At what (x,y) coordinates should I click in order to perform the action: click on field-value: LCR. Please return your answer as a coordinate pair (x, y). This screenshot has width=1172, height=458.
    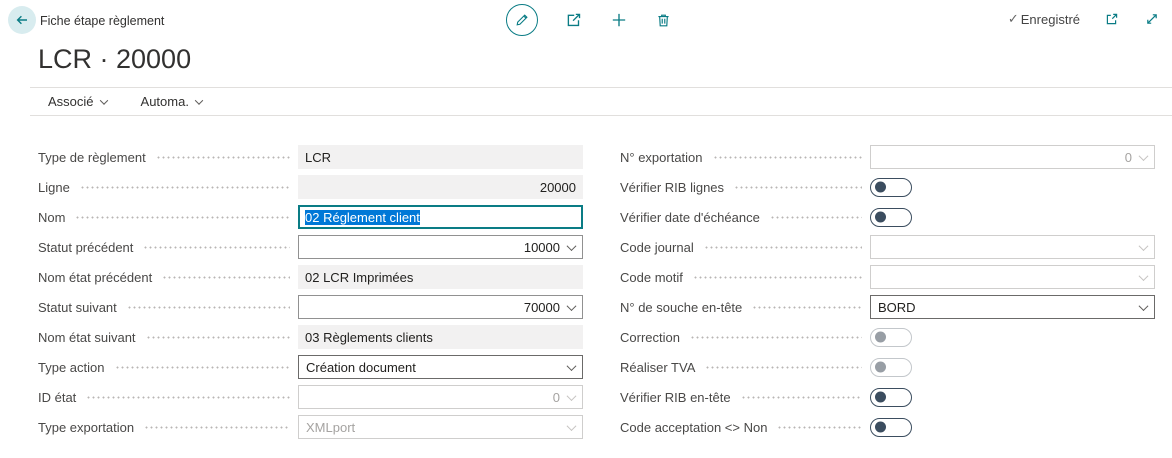
    Looking at the image, I should click on (318, 157).